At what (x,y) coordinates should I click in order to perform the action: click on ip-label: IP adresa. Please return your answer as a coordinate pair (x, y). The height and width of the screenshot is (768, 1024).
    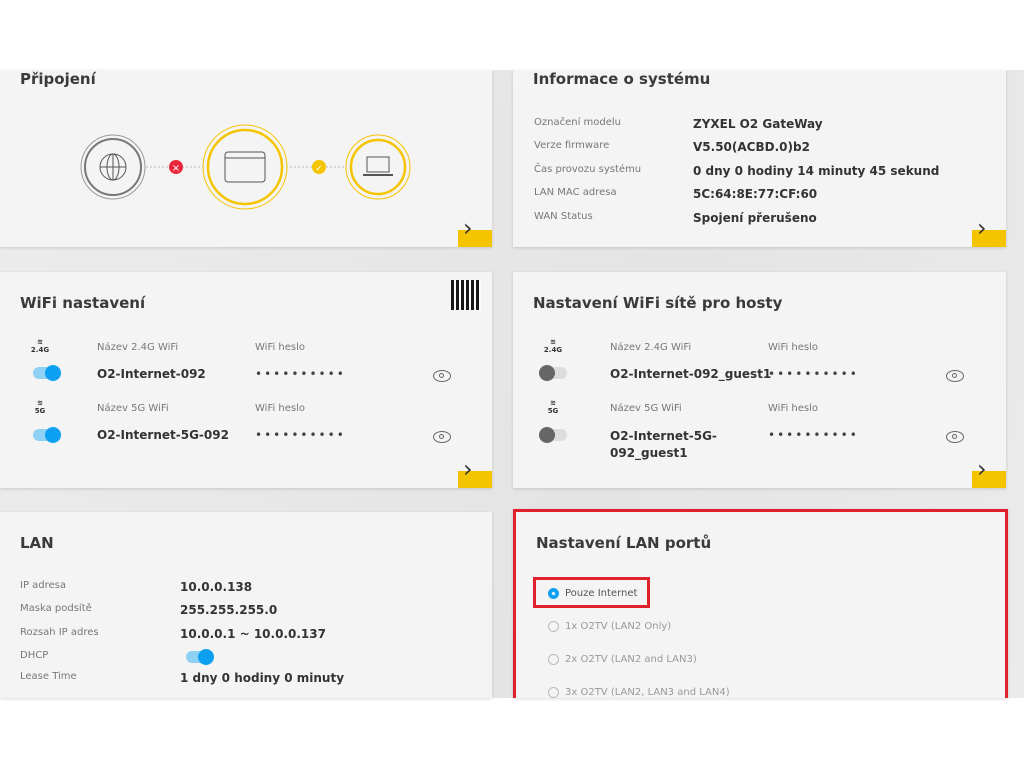
    Looking at the image, I should click on (43, 585).